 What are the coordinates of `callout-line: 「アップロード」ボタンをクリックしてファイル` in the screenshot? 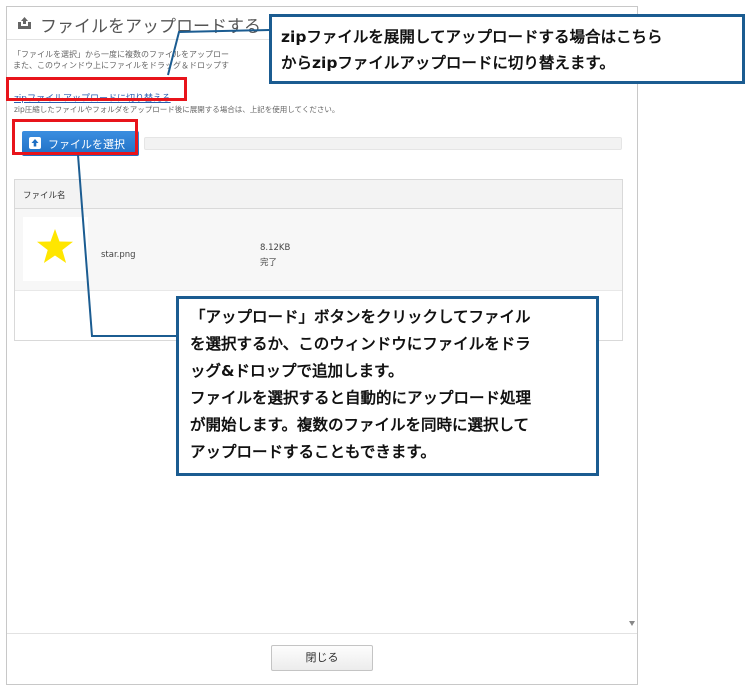 It's located at (360, 317).